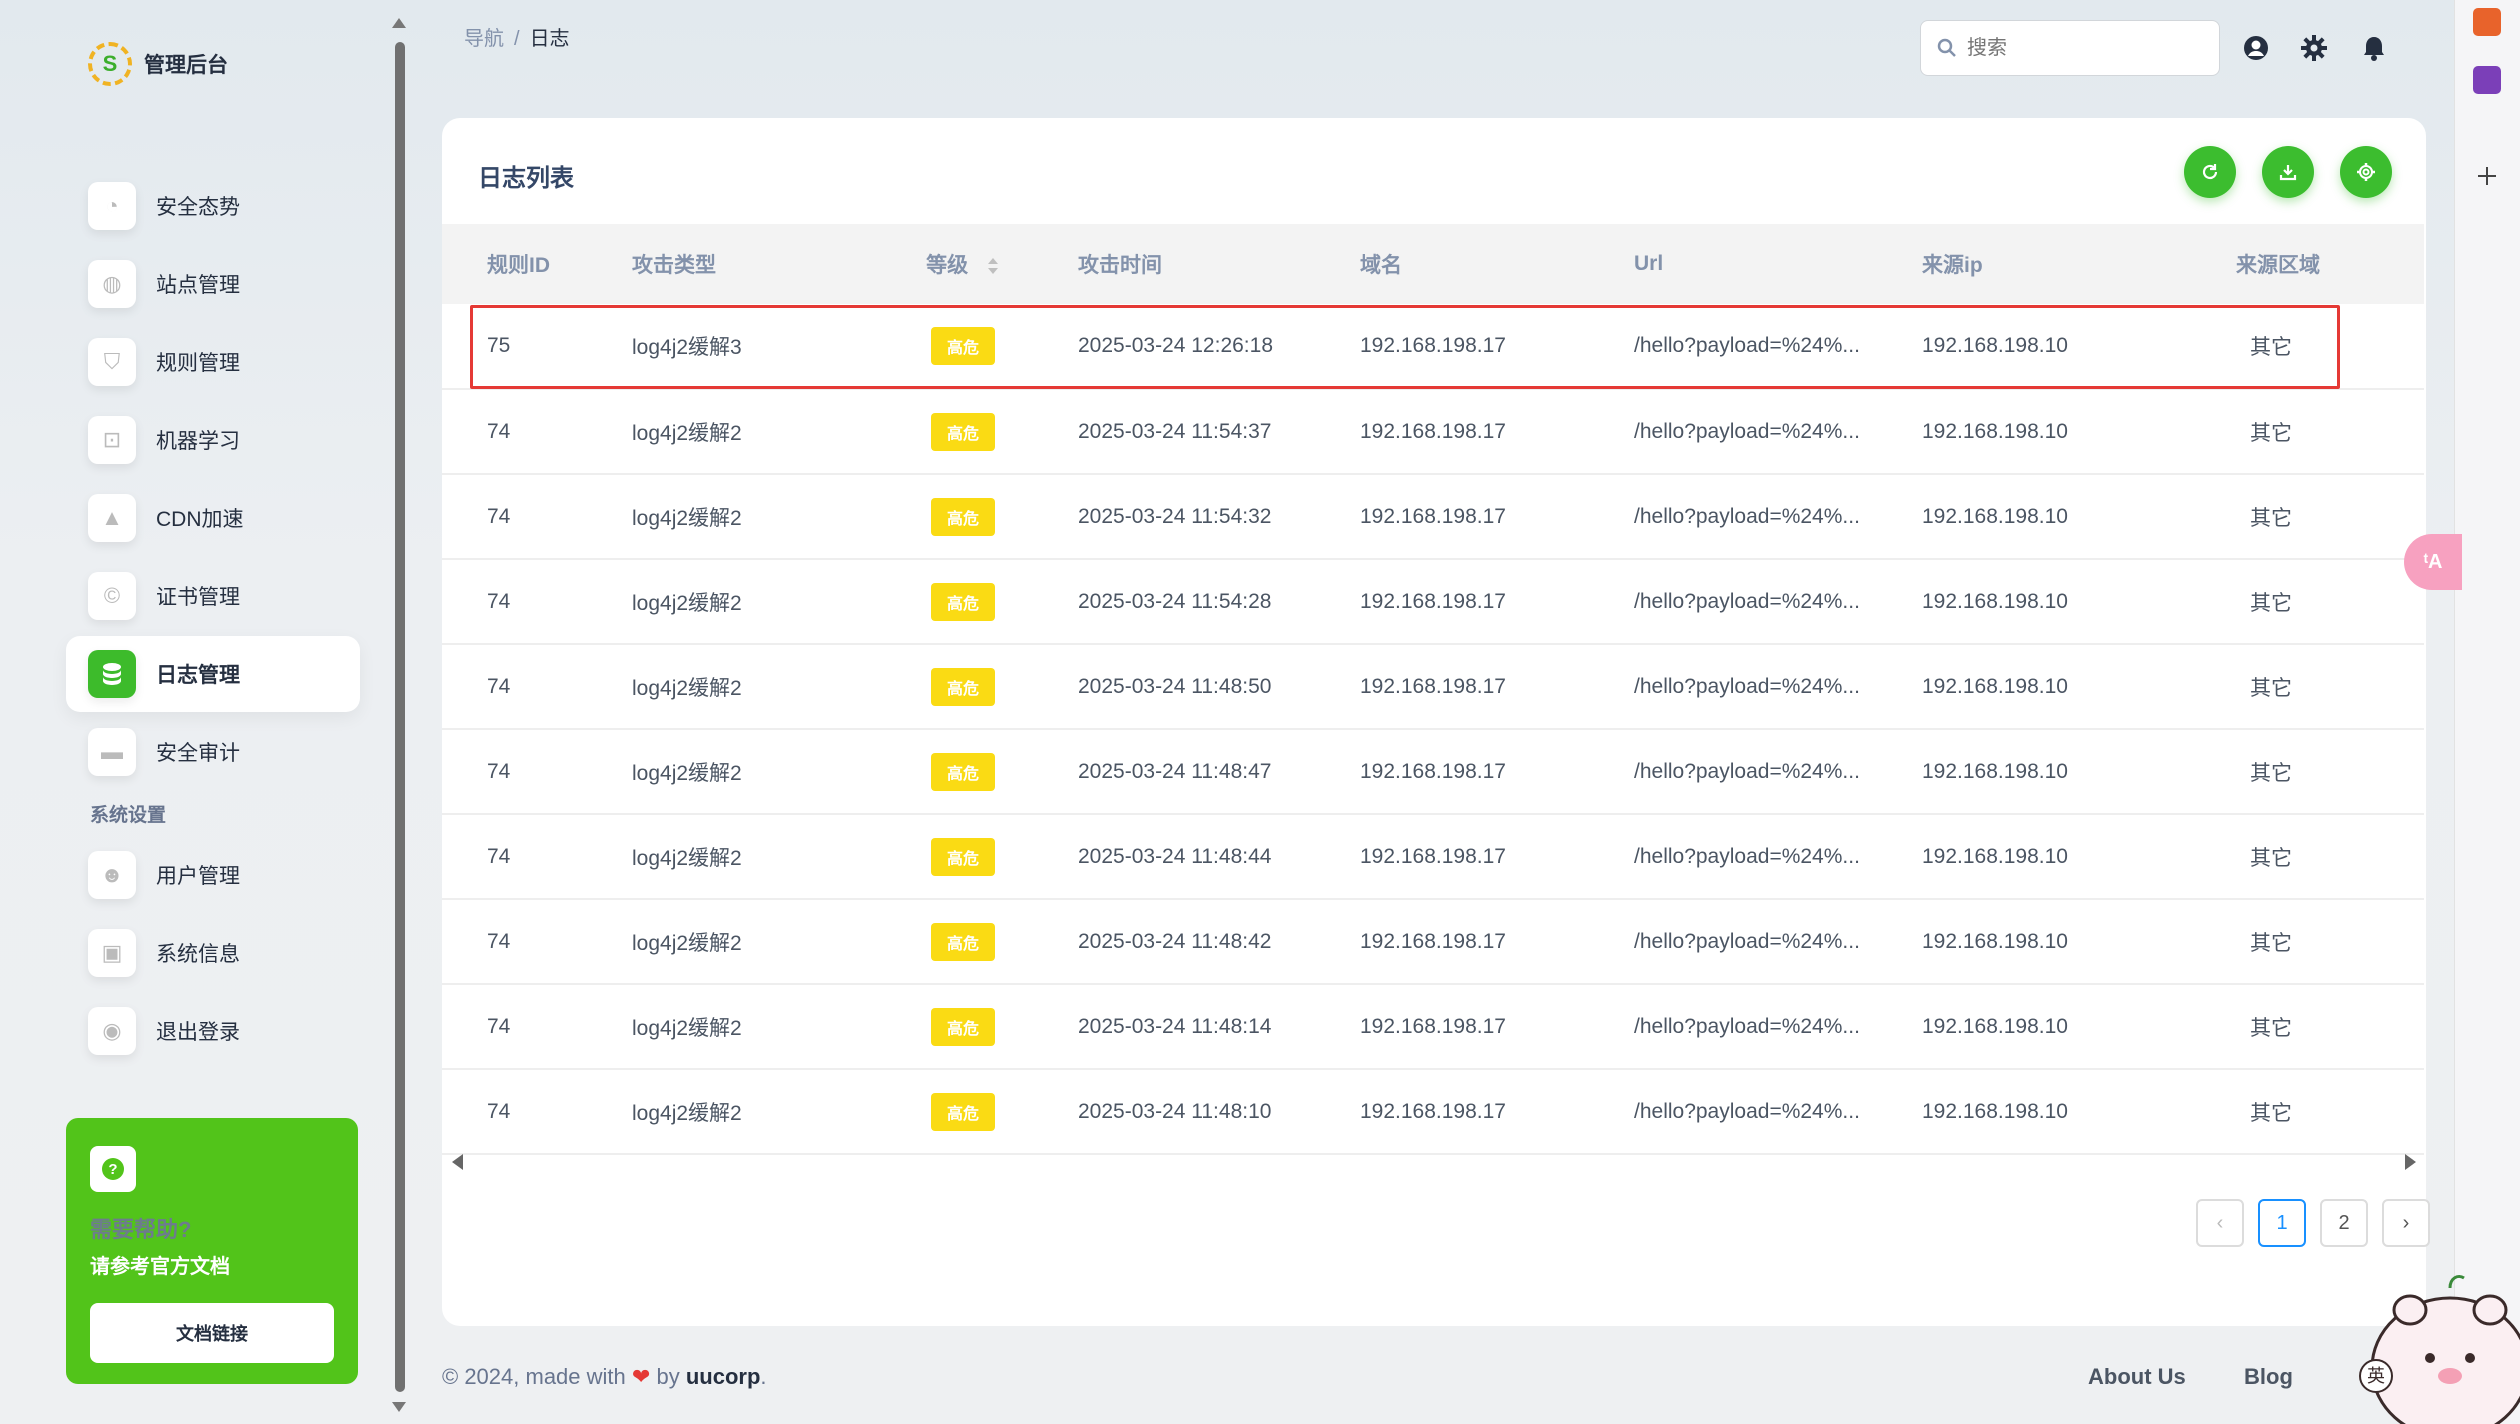 This screenshot has width=2520, height=1424. What do you see at coordinates (2439, 1349) in the screenshot?
I see `mascot-sticker-icon: 英` at bounding box center [2439, 1349].